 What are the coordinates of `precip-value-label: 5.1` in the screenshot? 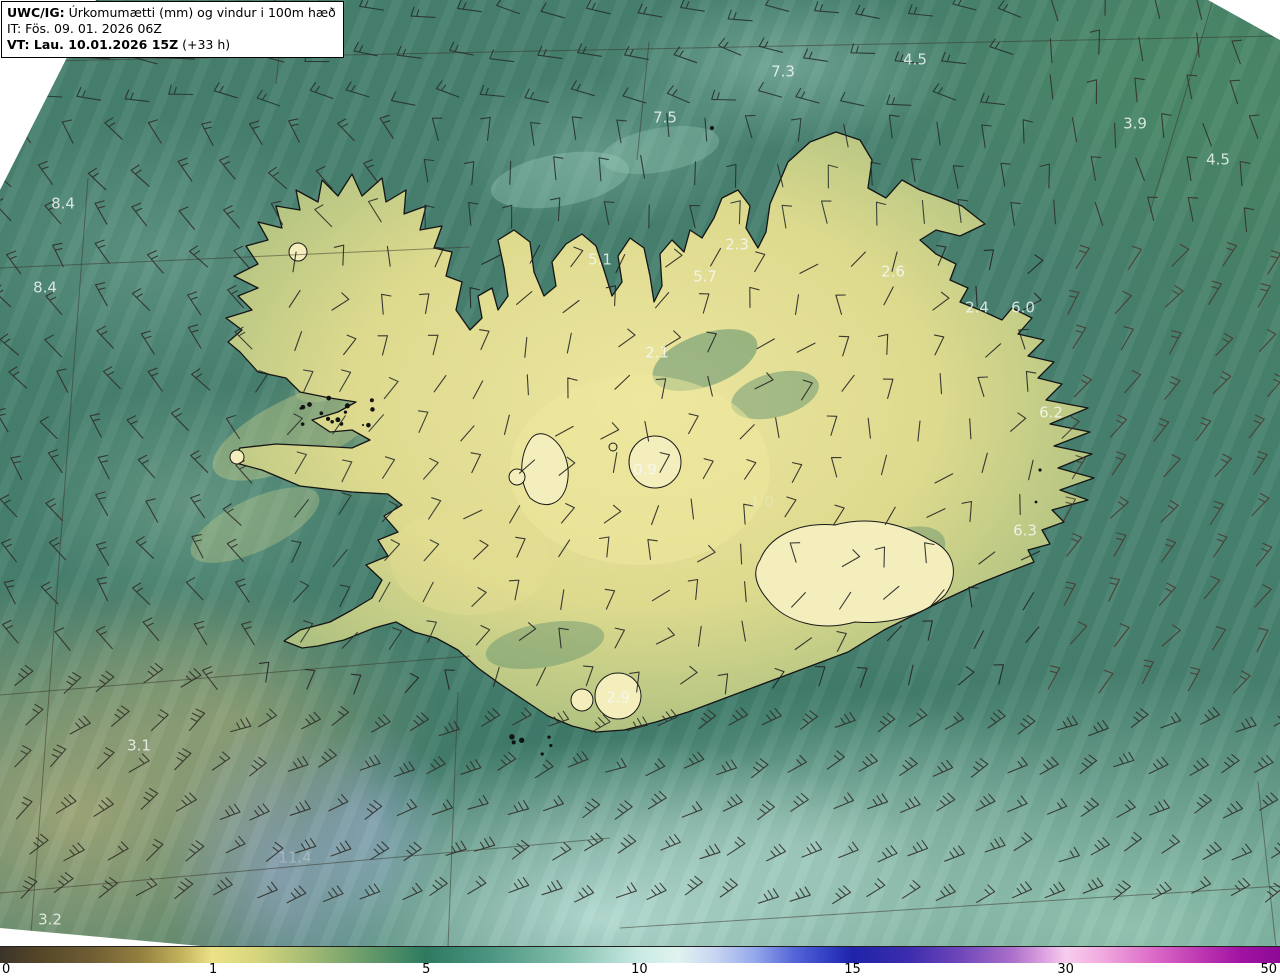 It's located at (600, 259).